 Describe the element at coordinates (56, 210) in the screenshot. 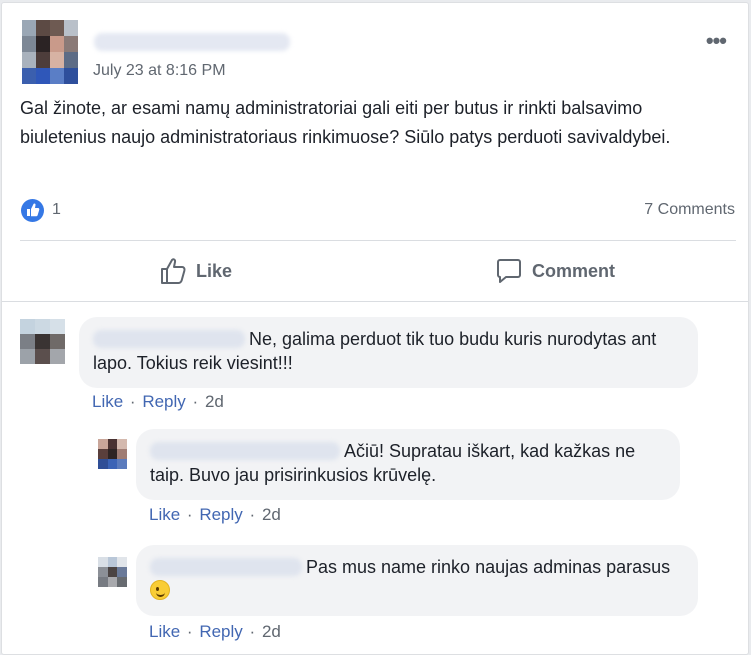

I see `like-count: 1` at that location.